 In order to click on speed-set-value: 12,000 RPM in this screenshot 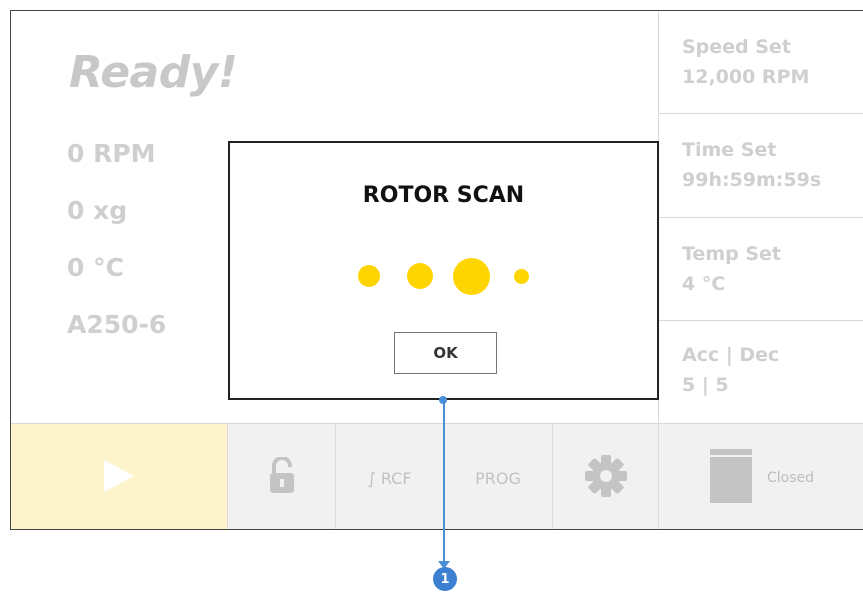, I will do `click(746, 77)`.